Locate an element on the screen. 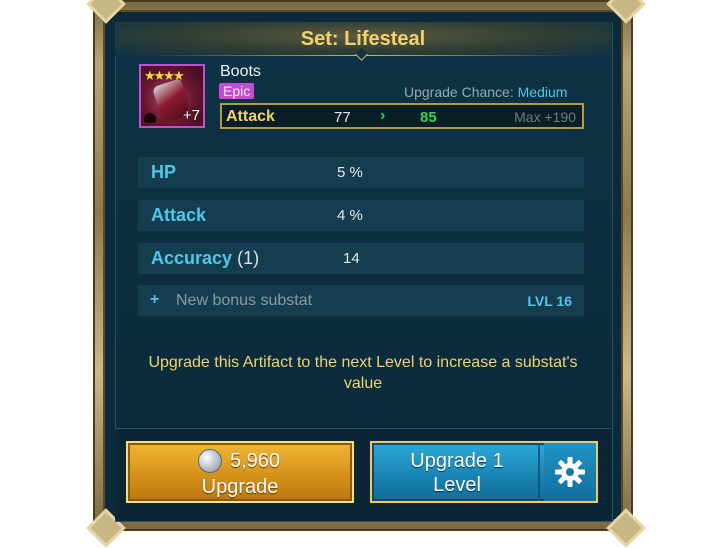  substat-value: 4 % is located at coordinates (350, 215).